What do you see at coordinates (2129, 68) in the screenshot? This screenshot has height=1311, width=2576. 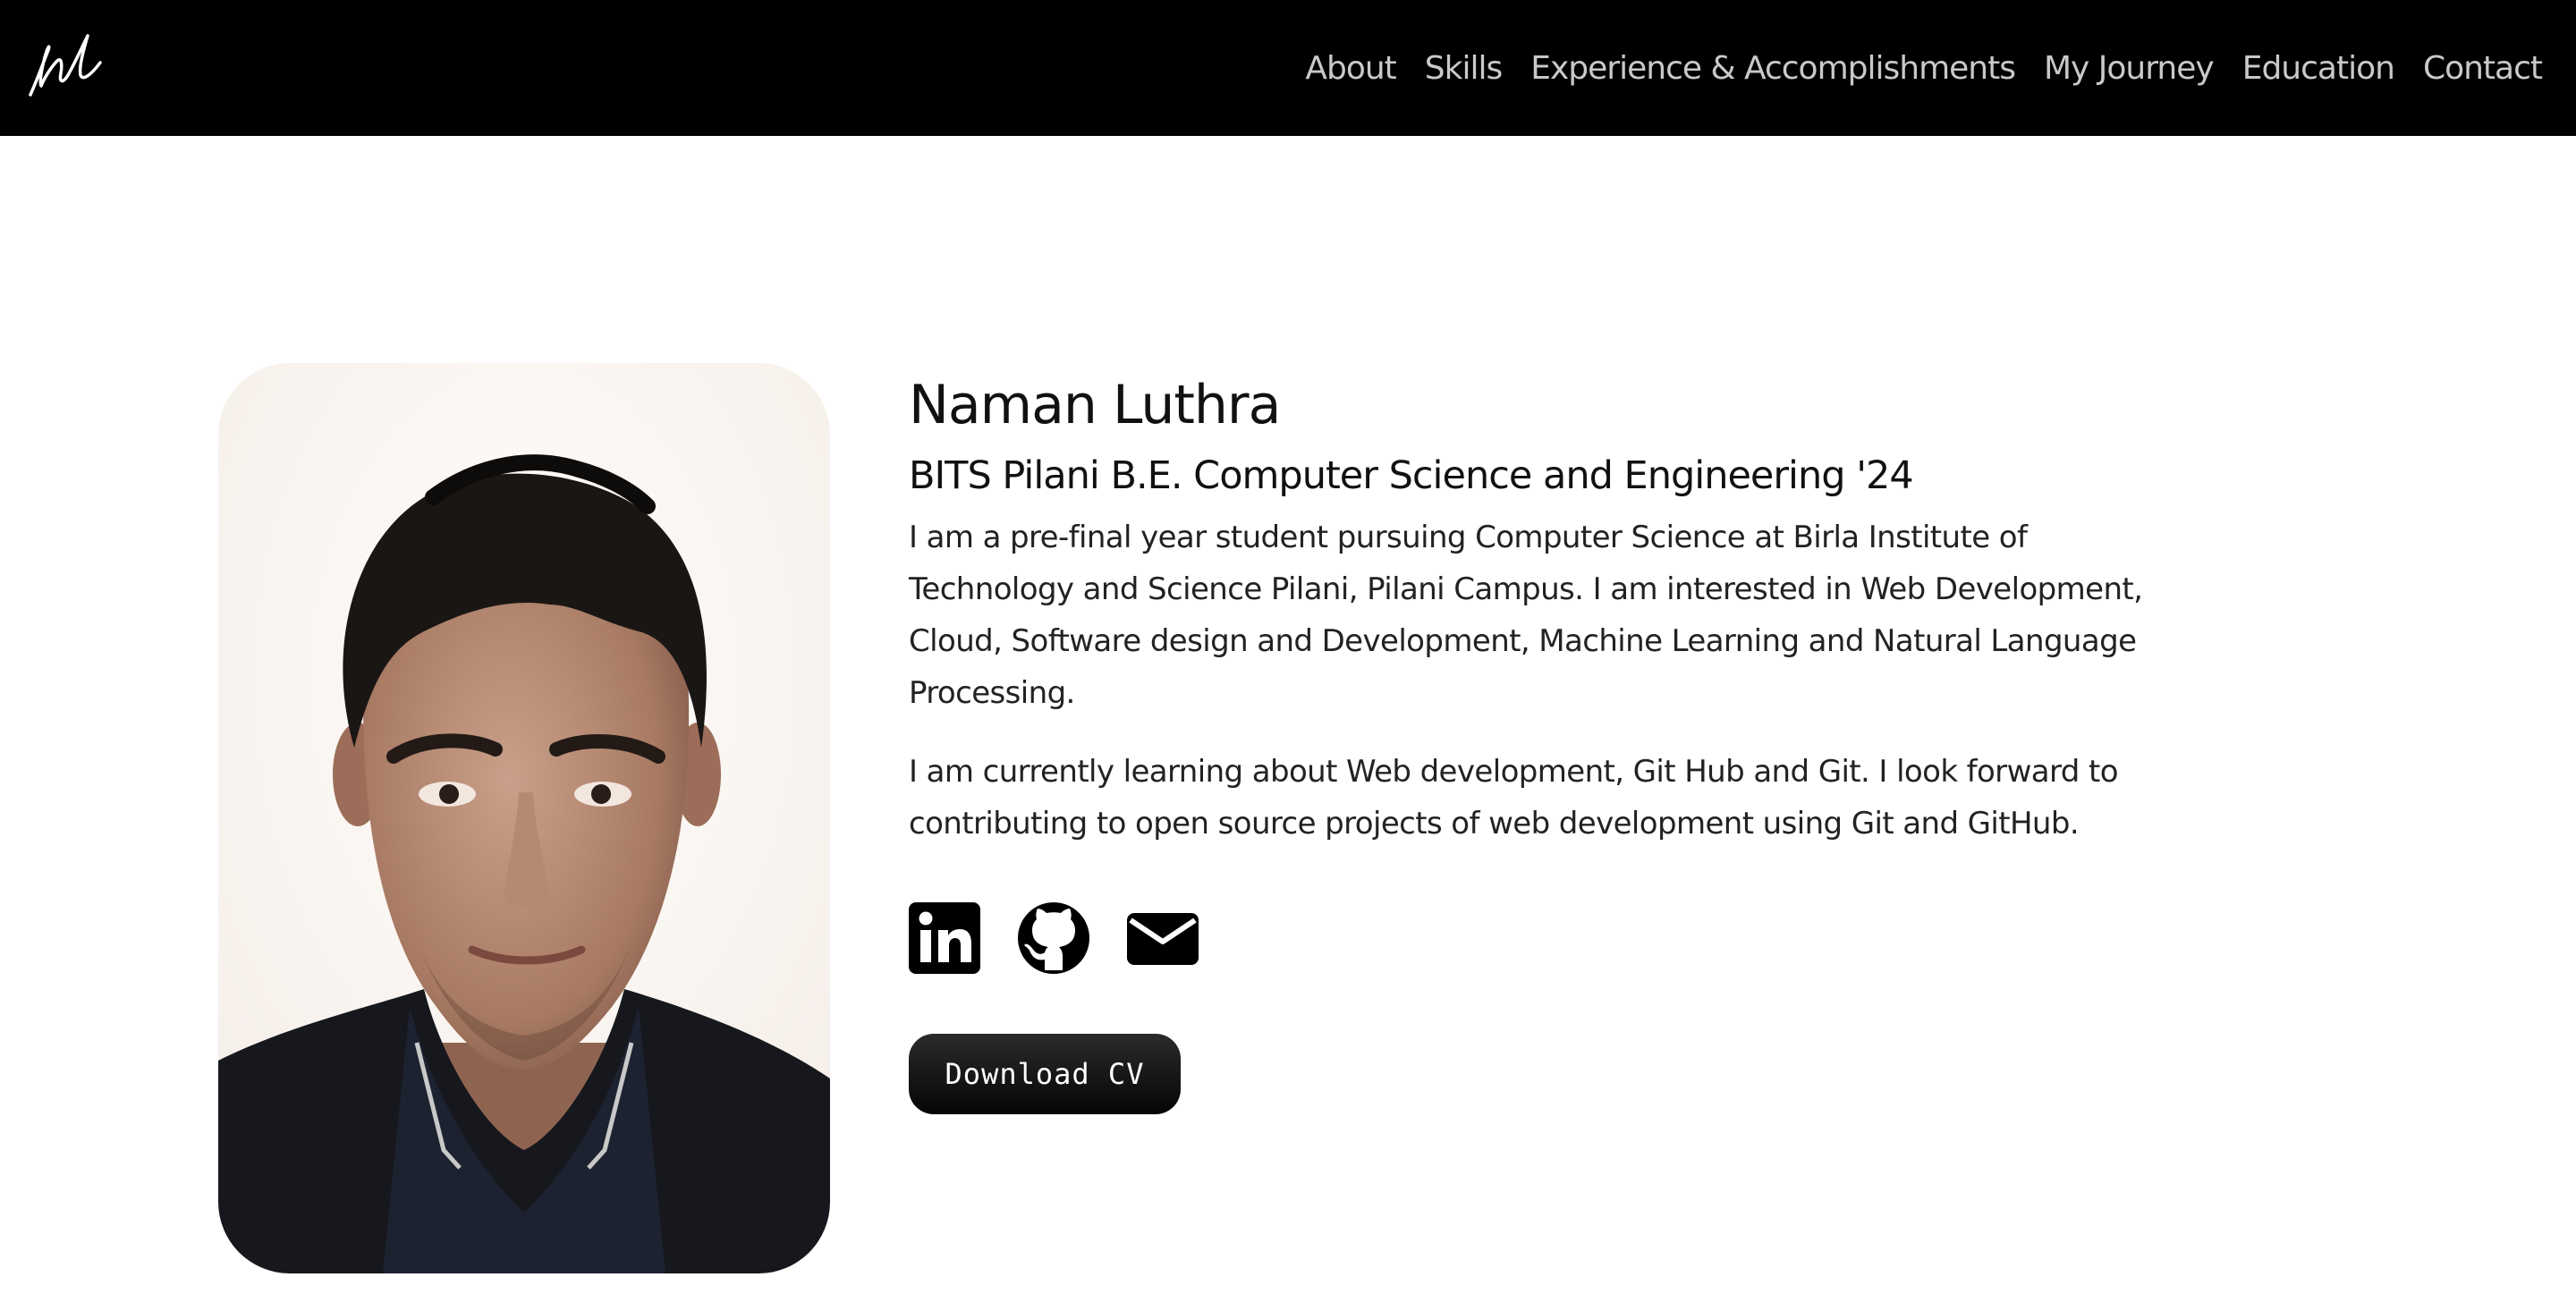 I see `nav-journey-link: My Journey` at bounding box center [2129, 68].